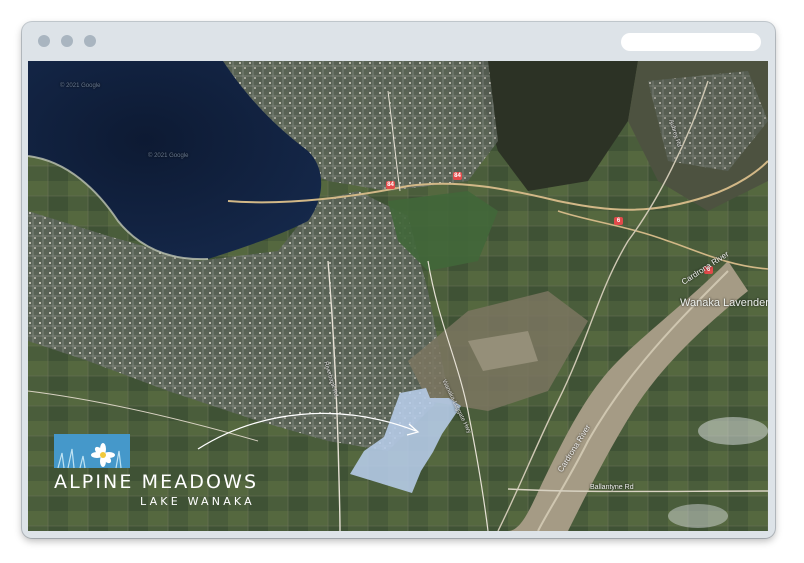 The height and width of the screenshot is (563, 804). I want to click on brand-subtitle: LAKE WANAKA, so click(197, 501).